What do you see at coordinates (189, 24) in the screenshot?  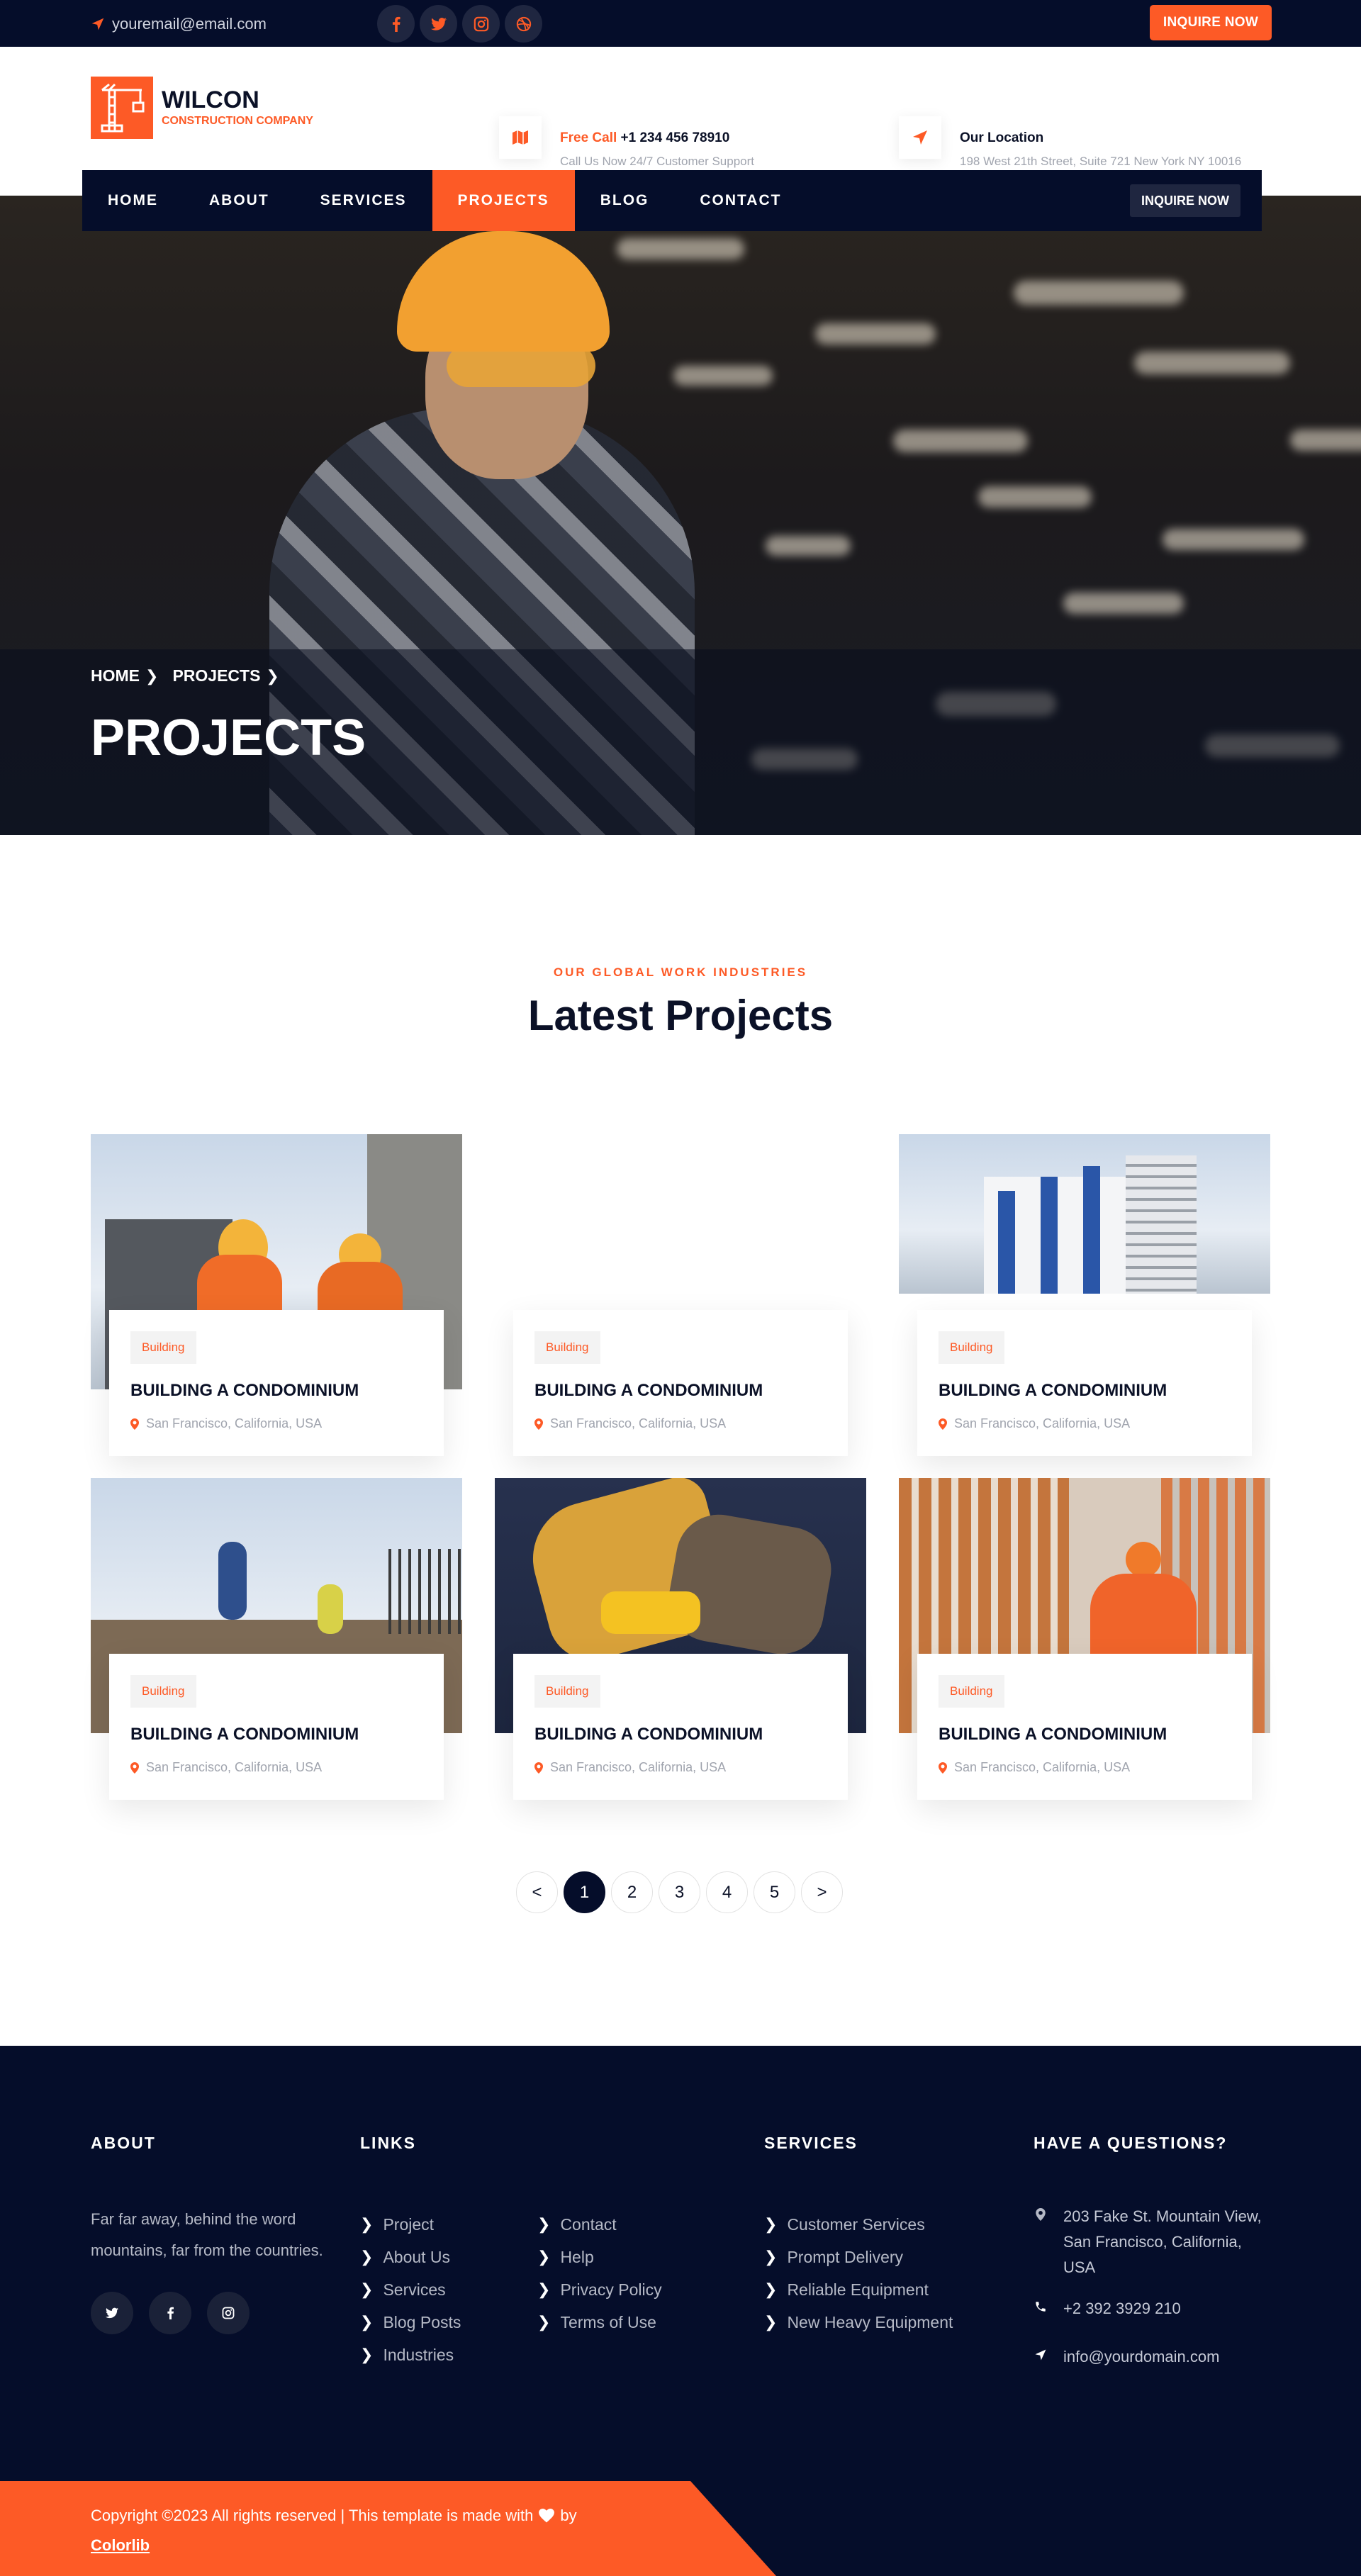 I see `topbar-email-text: youremail@email.com` at bounding box center [189, 24].